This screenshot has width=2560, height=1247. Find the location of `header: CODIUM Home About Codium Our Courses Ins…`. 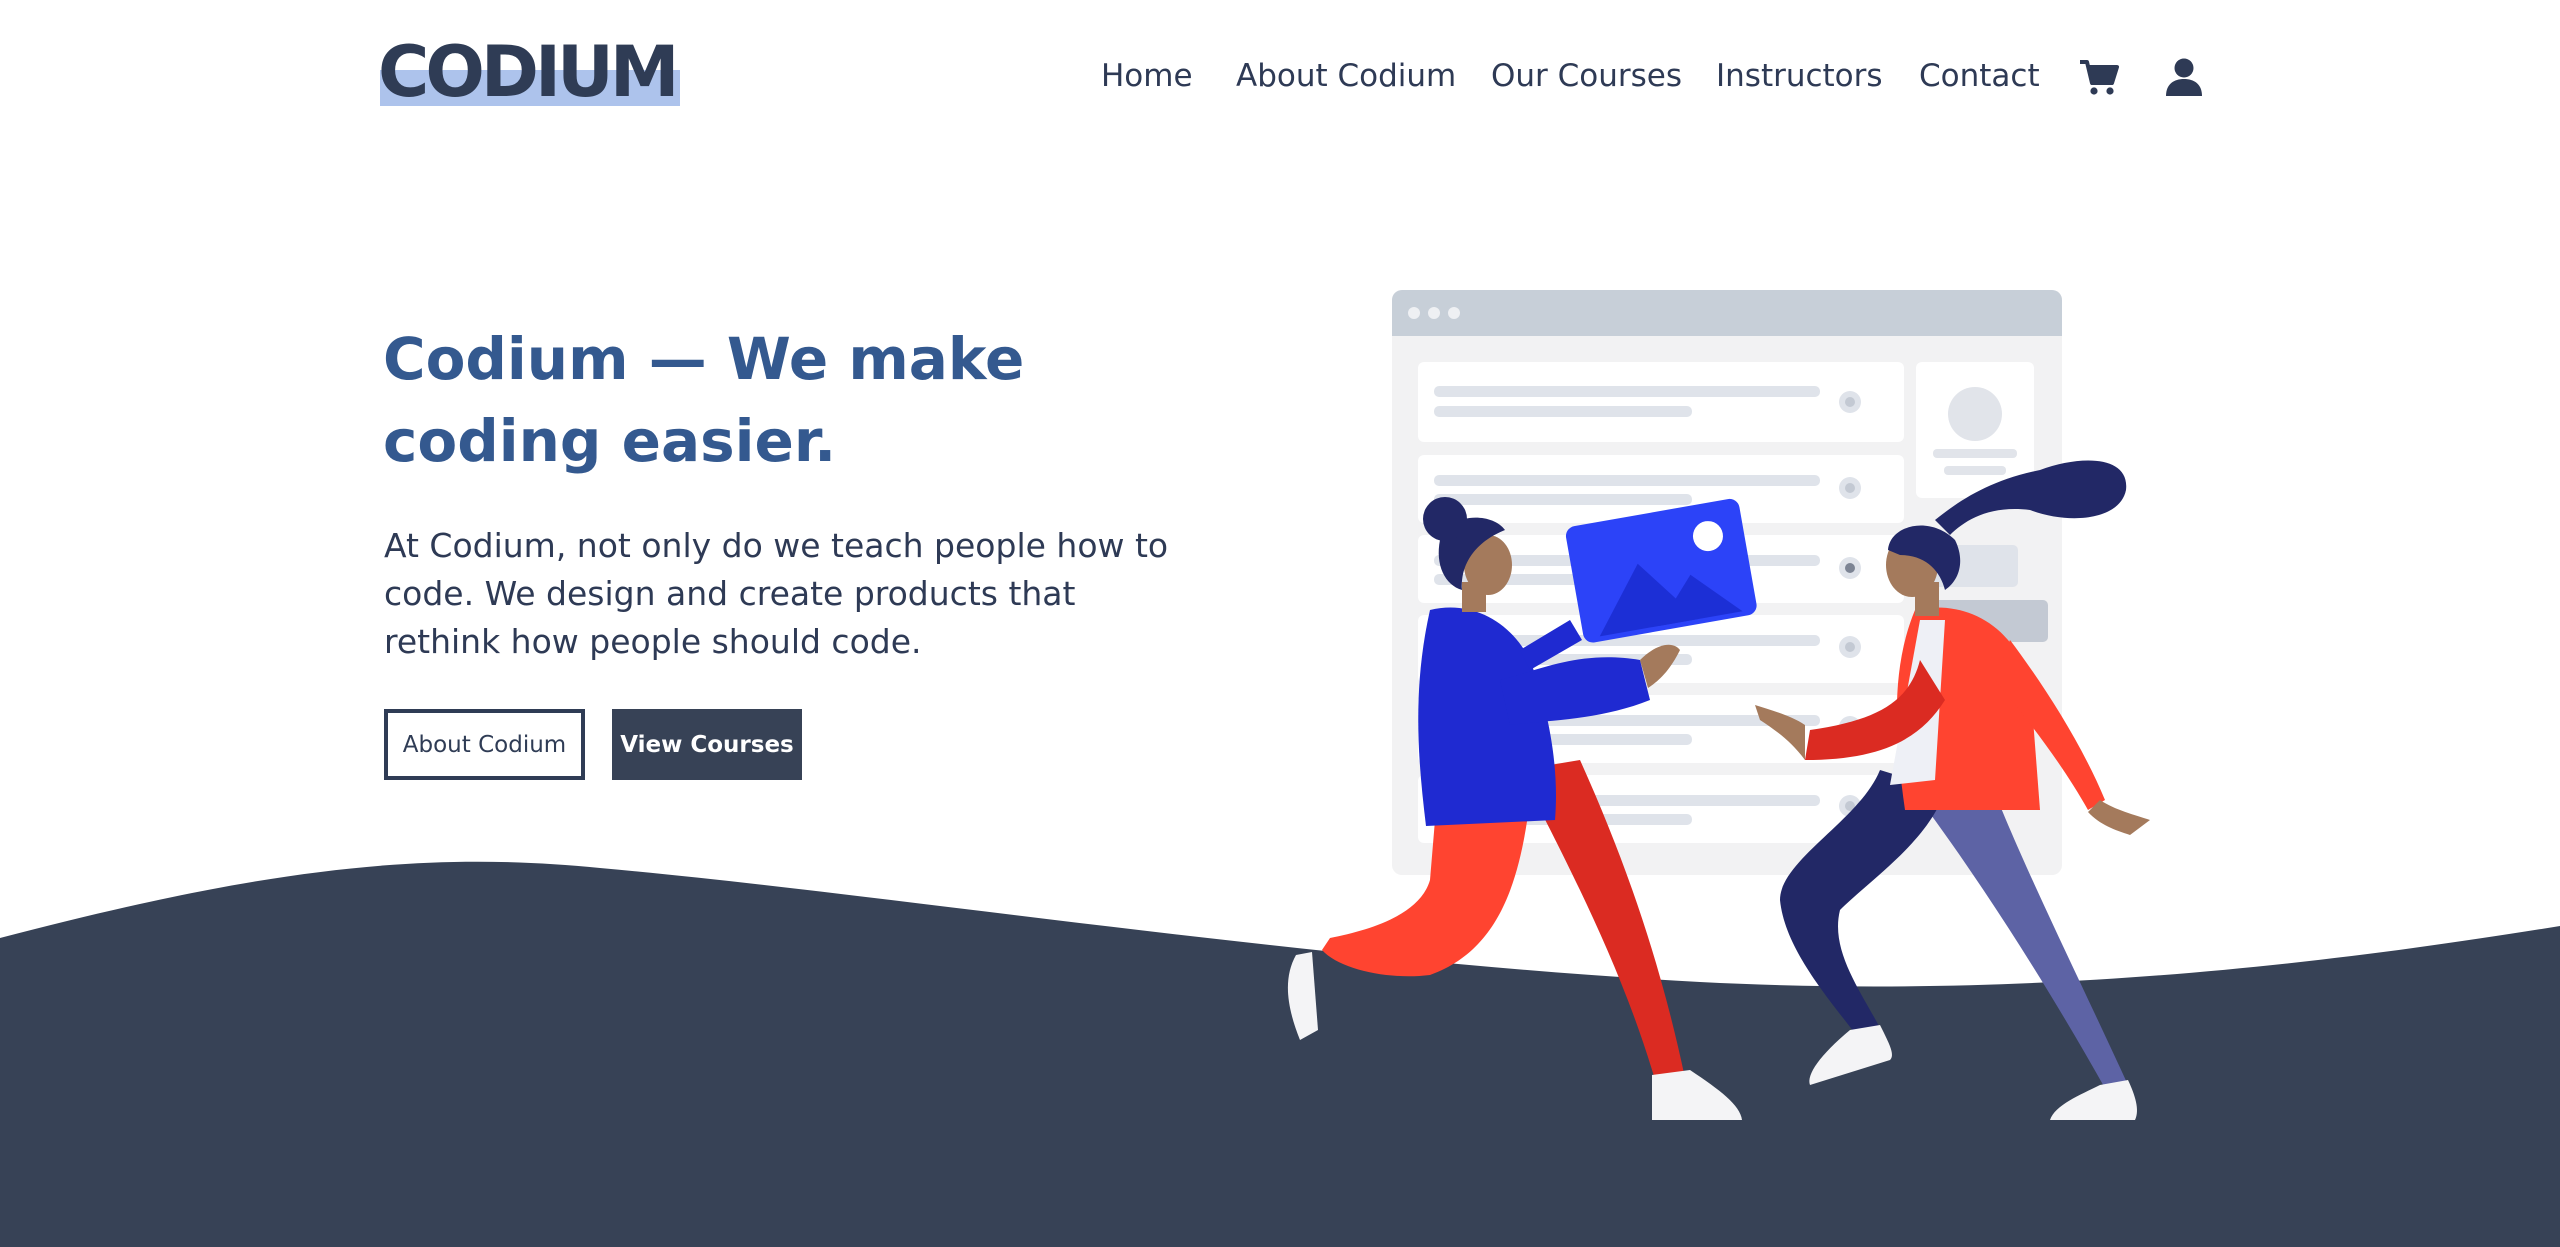

header: CODIUM Home About Codium Our Courses Ins… is located at coordinates (1280, 80).